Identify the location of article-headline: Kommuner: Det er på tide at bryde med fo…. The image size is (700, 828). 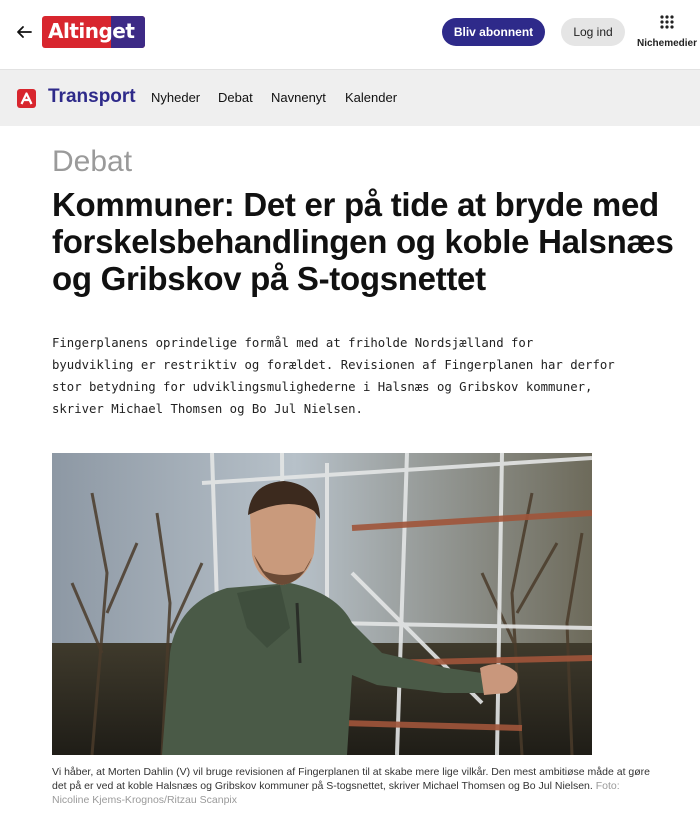
(363, 241).